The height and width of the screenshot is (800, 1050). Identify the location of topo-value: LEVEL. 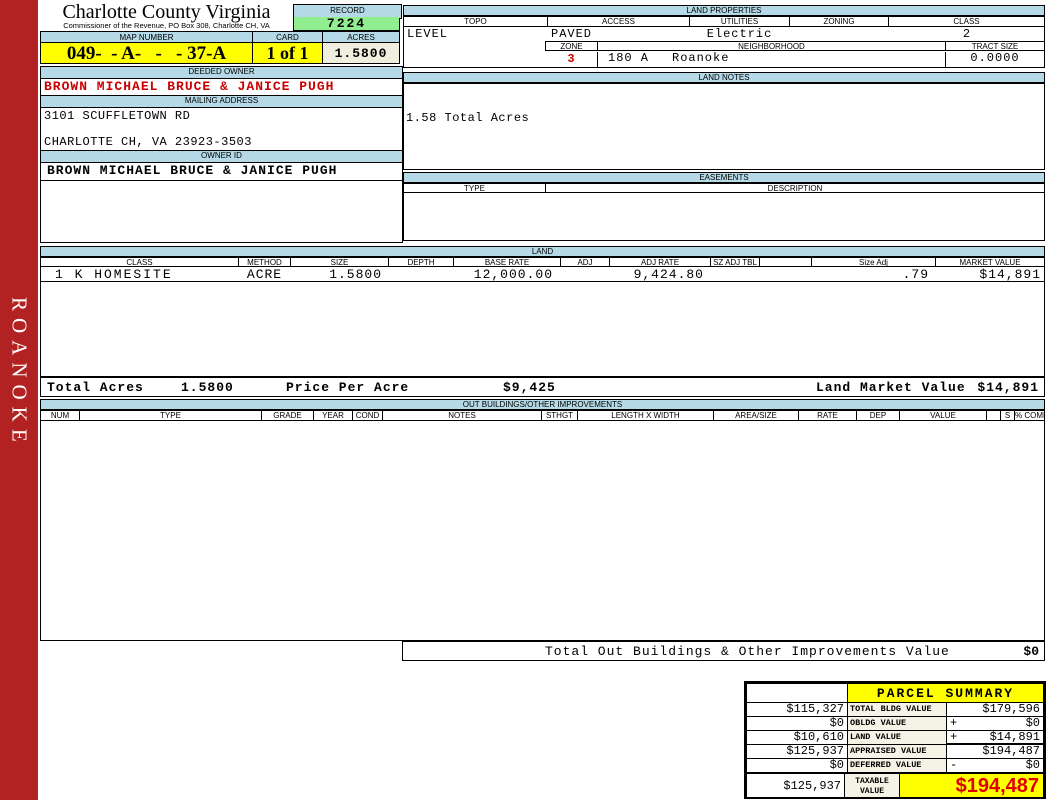
(428, 34).